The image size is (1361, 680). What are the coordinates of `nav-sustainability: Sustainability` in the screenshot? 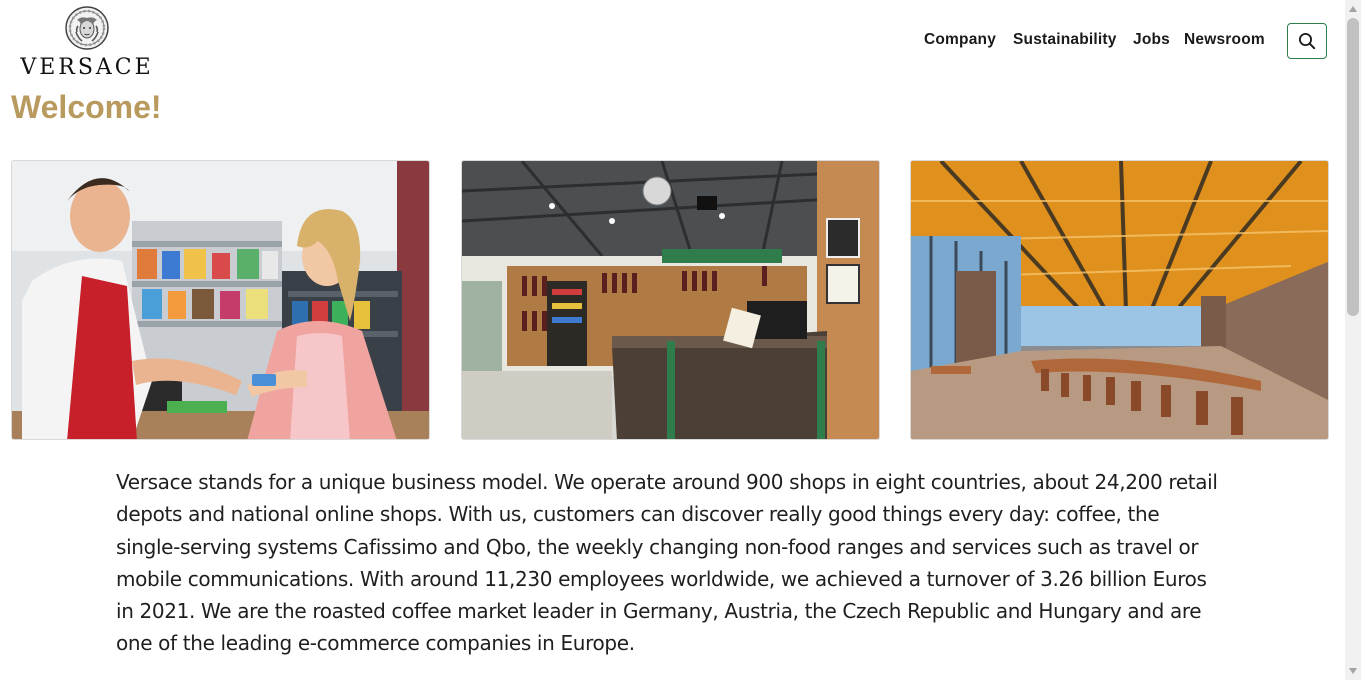 It's located at (1065, 40).